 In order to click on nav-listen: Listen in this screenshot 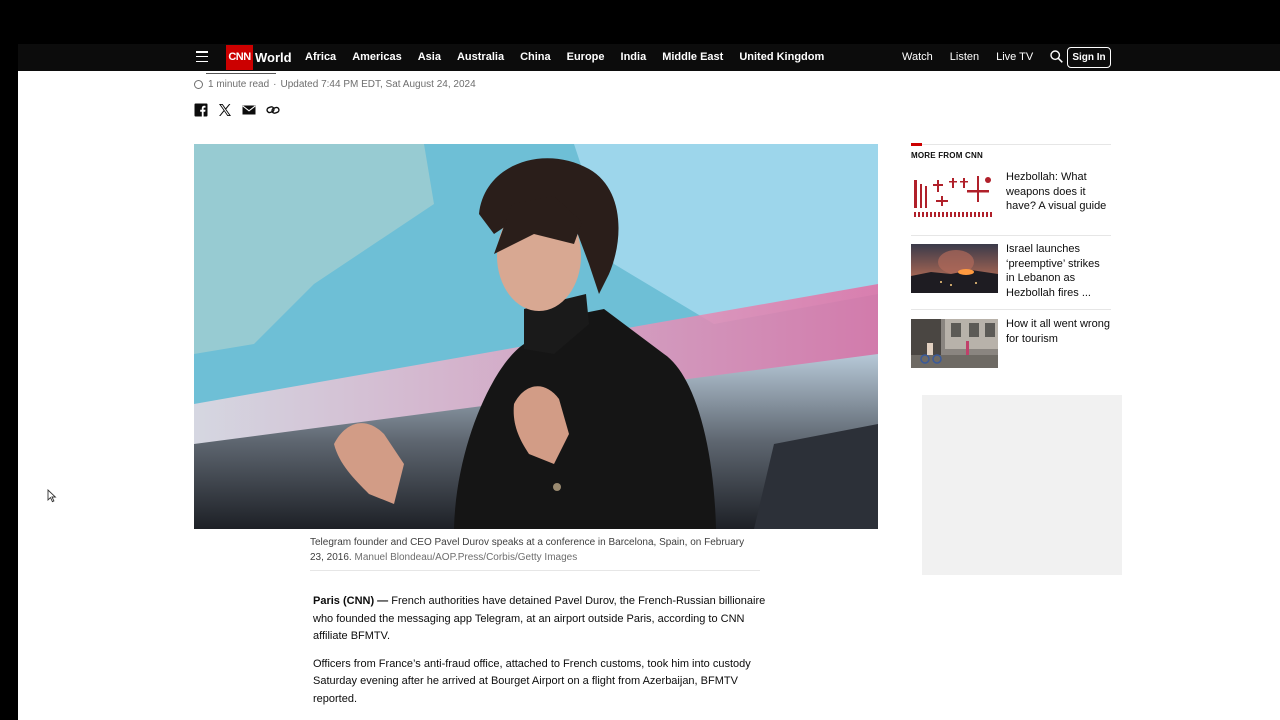, I will do `click(964, 57)`.